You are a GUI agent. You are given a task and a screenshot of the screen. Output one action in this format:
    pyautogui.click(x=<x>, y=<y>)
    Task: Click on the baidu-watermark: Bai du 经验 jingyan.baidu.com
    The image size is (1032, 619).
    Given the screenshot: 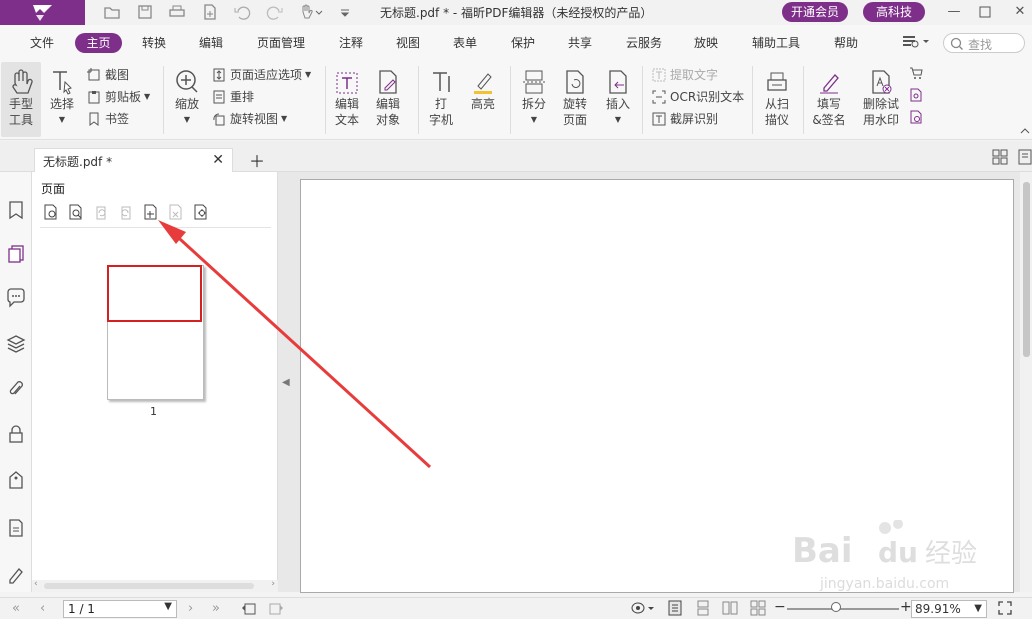 What is the action you would take?
    pyautogui.click(x=884, y=556)
    